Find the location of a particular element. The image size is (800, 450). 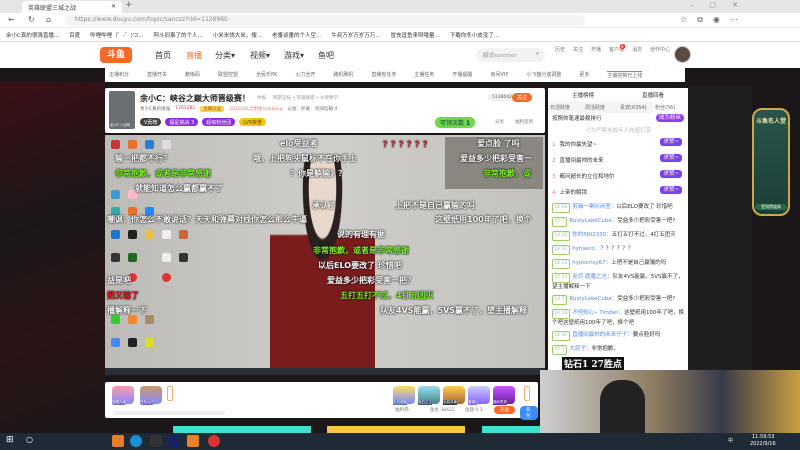

recharge-button: 充值 is located at coordinates (504, 410).